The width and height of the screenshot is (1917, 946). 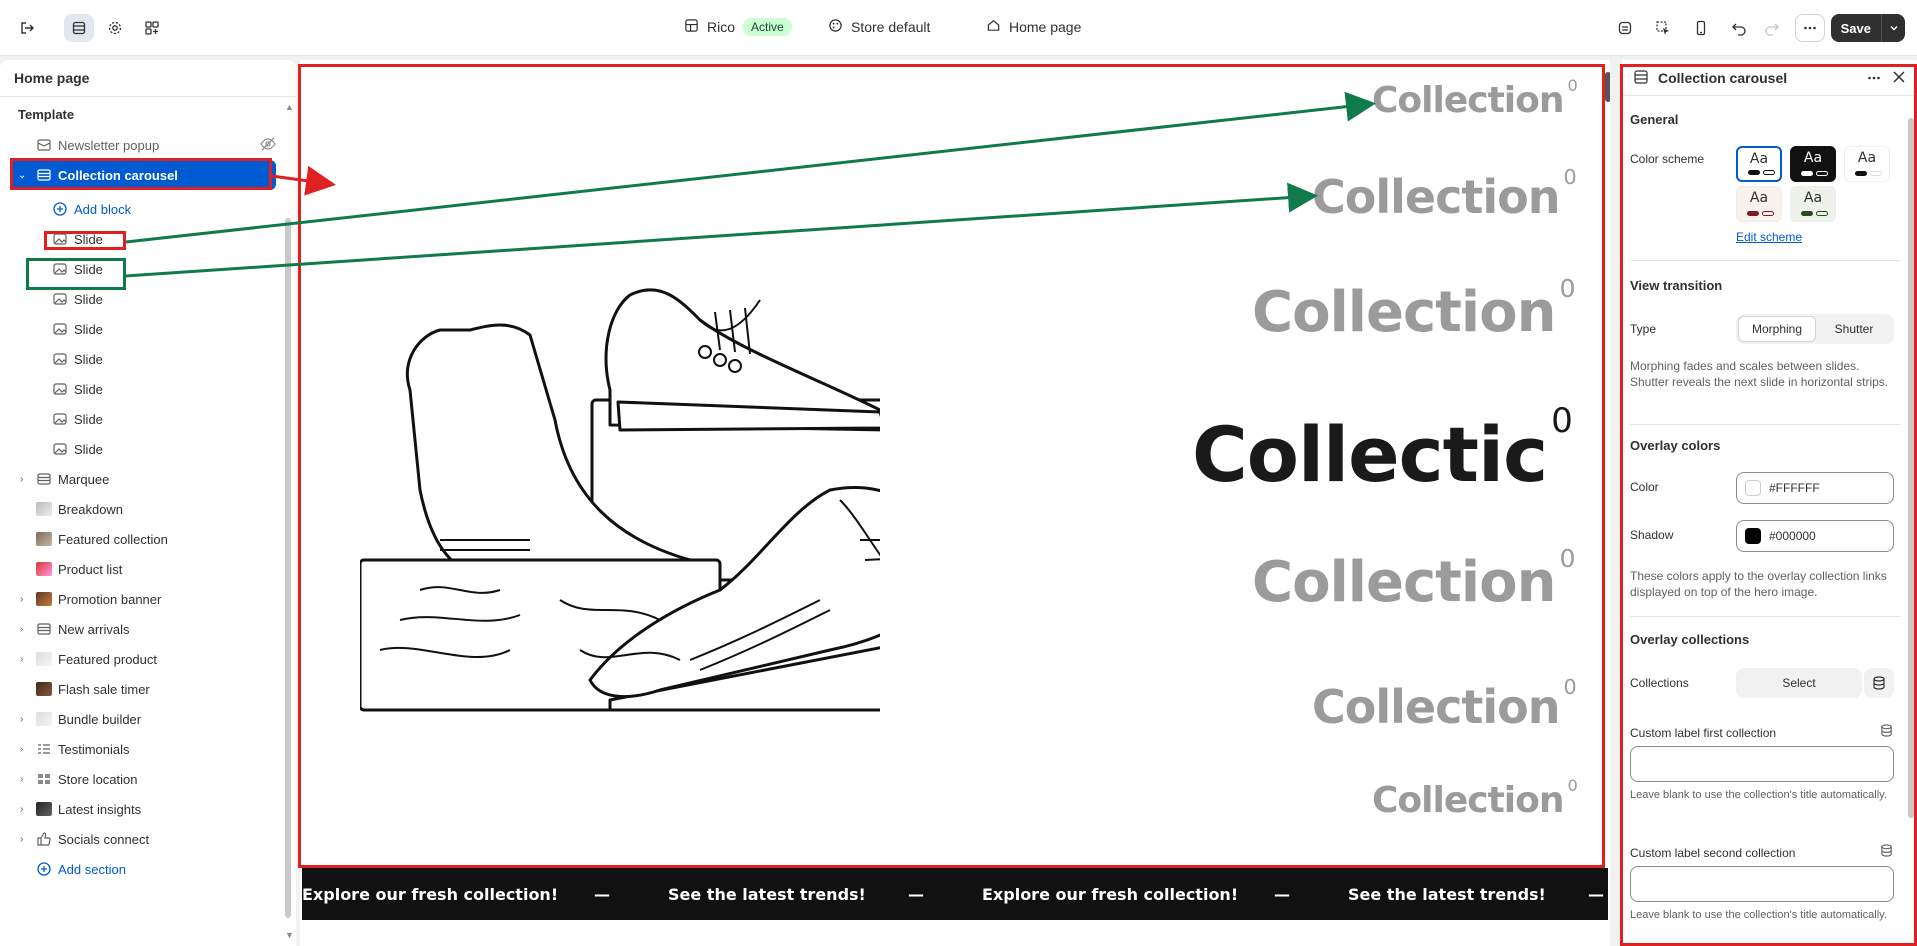 What do you see at coordinates (113, 539) in the screenshot?
I see `tree-item-label: Featured collection` at bounding box center [113, 539].